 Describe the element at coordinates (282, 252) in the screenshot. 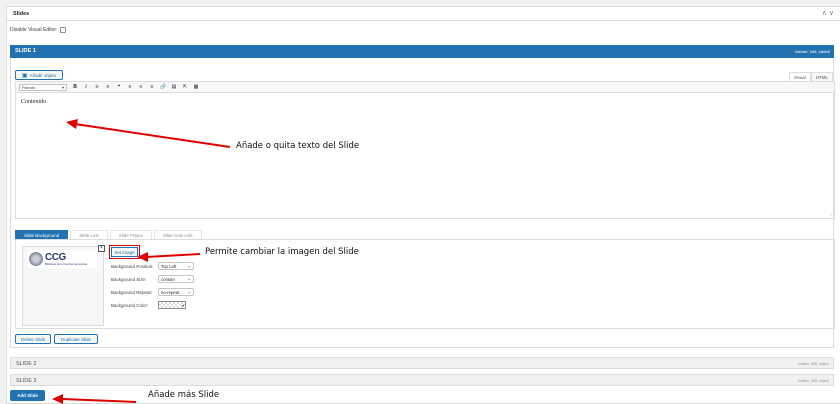

I see `annotation-image-change: Permite cambiar la imagen del Slide` at that location.